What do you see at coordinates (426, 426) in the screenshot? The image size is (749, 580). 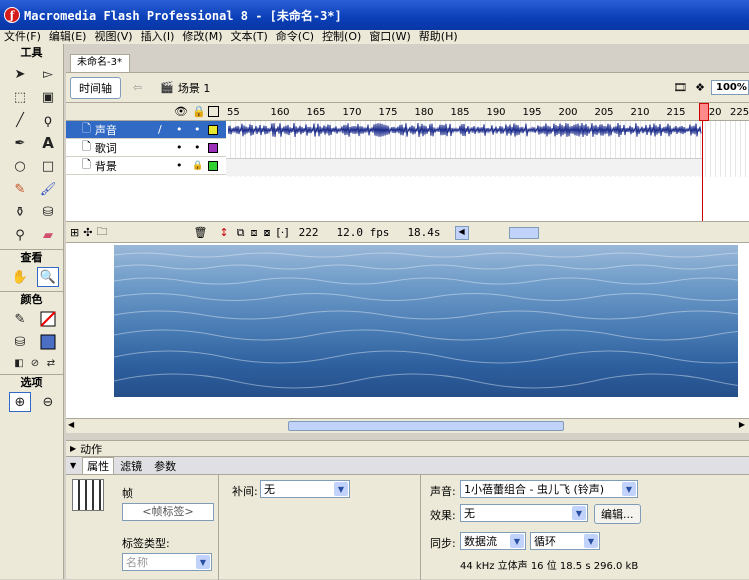 I see `stage-scroll-thumb` at bounding box center [426, 426].